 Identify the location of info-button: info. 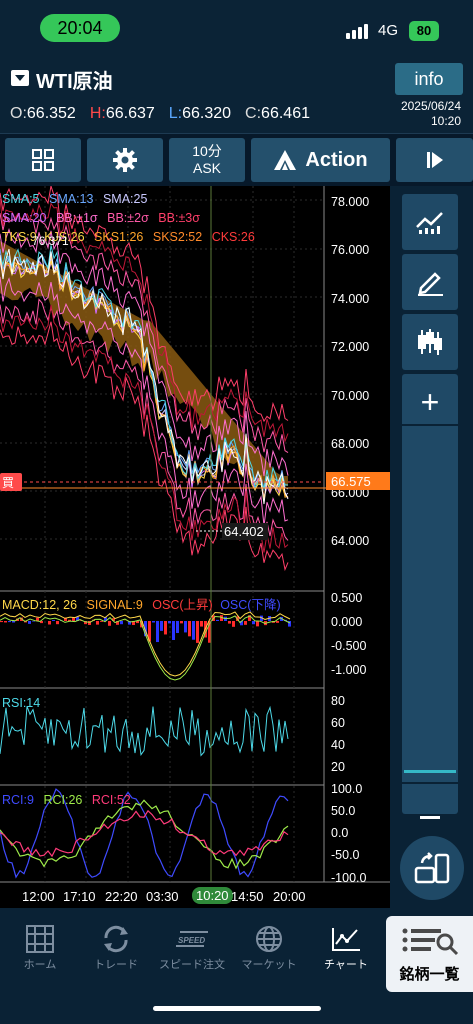
(429, 79).